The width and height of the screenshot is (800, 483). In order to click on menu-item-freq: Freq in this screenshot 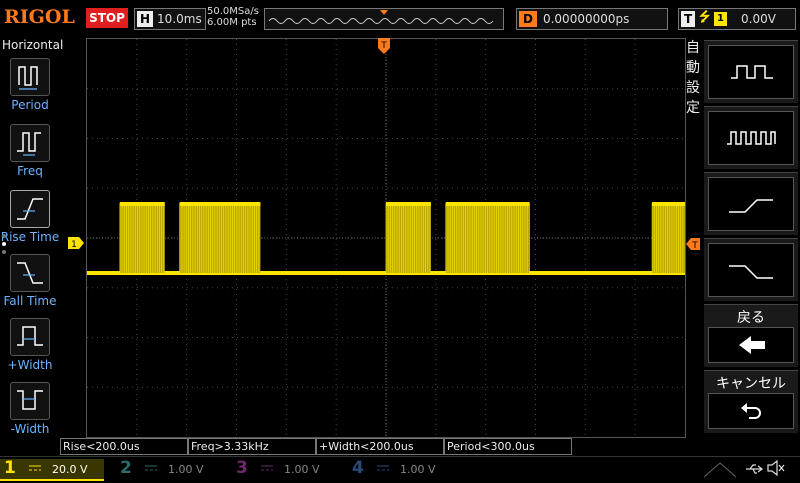, I will do `click(30, 153)`.